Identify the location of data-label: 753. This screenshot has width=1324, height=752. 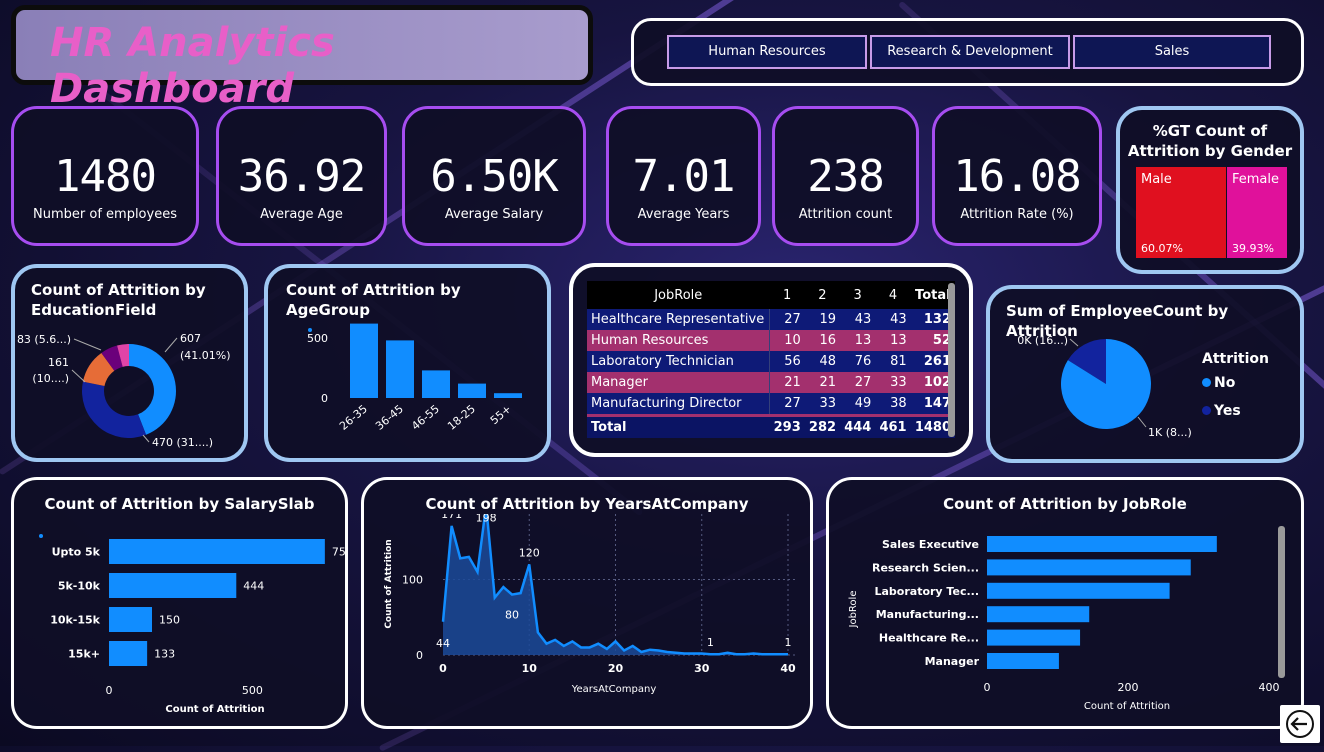
(338, 552).